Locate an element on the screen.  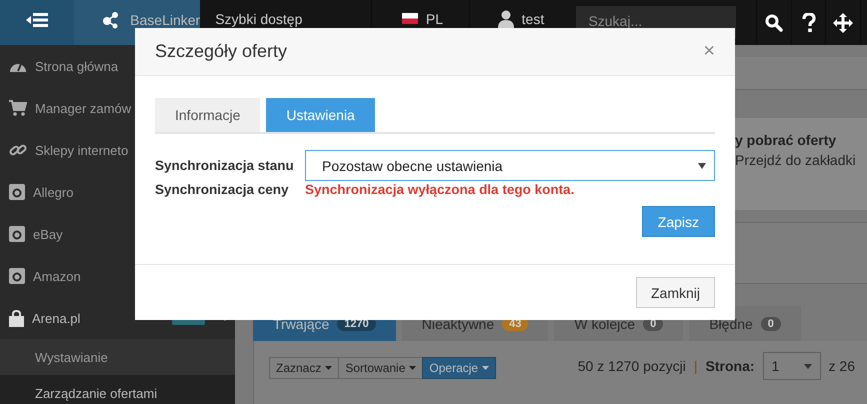
brand-name: BaseLinker is located at coordinates (165, 20).